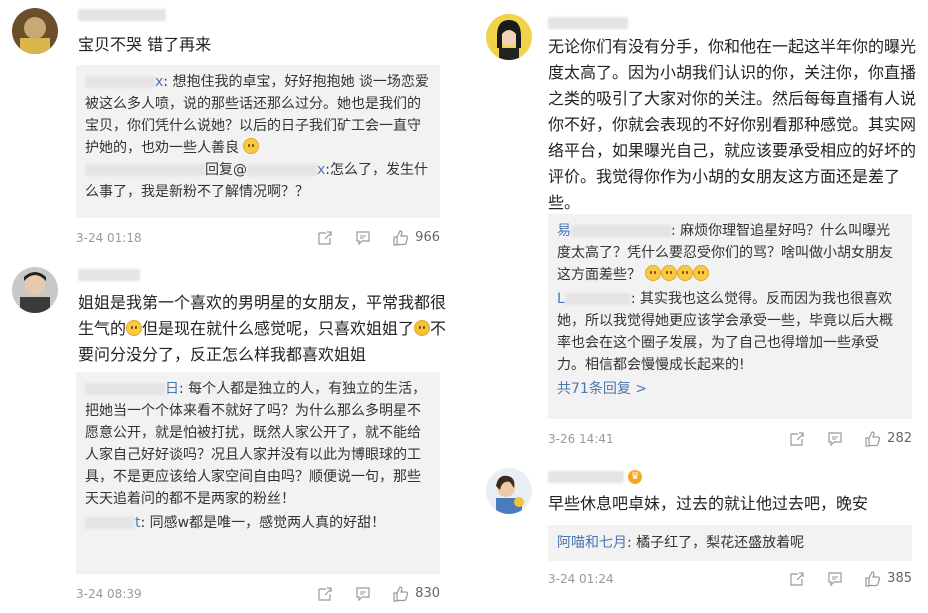 The image size is (928, 613). Describe the element at coordinates (278, 328) in the screenshot. I see `comment-body: 但是现在就什么感觉呢，只喜欢姐姐了` at that location.